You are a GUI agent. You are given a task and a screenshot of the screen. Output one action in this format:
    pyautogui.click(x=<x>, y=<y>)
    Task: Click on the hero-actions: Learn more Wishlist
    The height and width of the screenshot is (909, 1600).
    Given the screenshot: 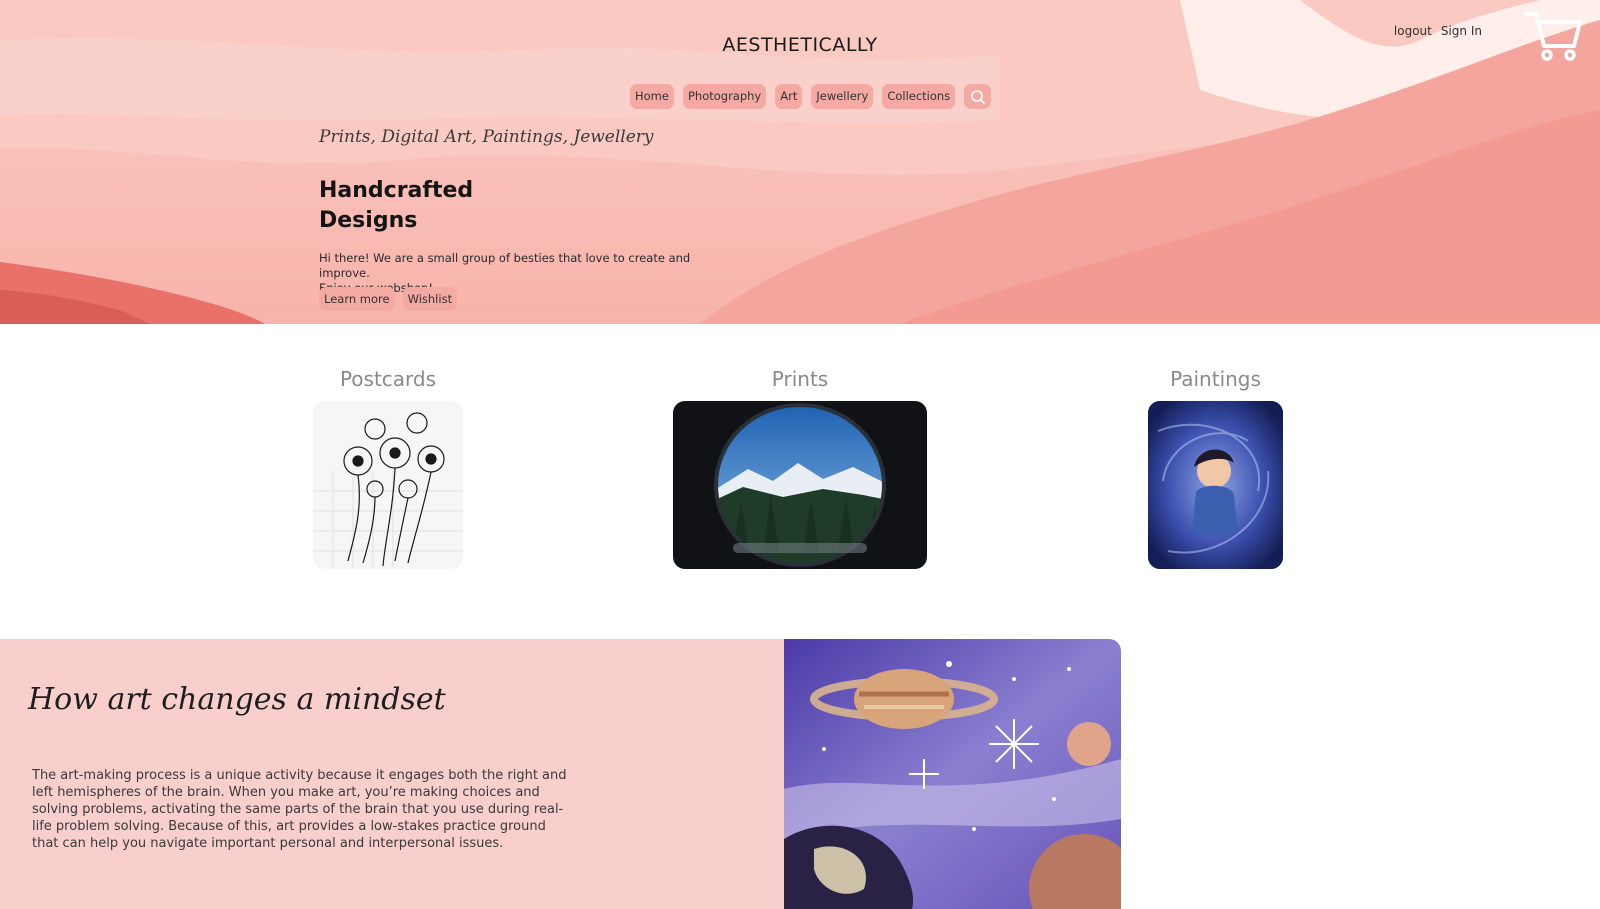 What is the action you would take?
    pyautogui.click(x=388, y=299)
    